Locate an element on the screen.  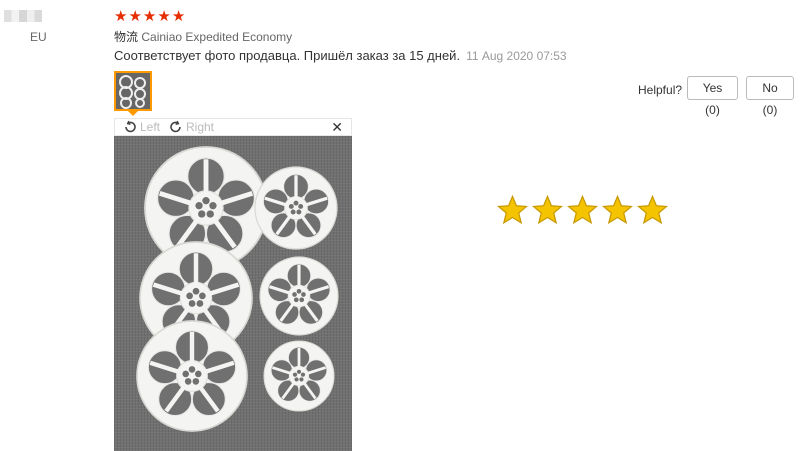
shipping-info: 物流 Cainiao Expedited Economy is located at coordinates (203, 36).